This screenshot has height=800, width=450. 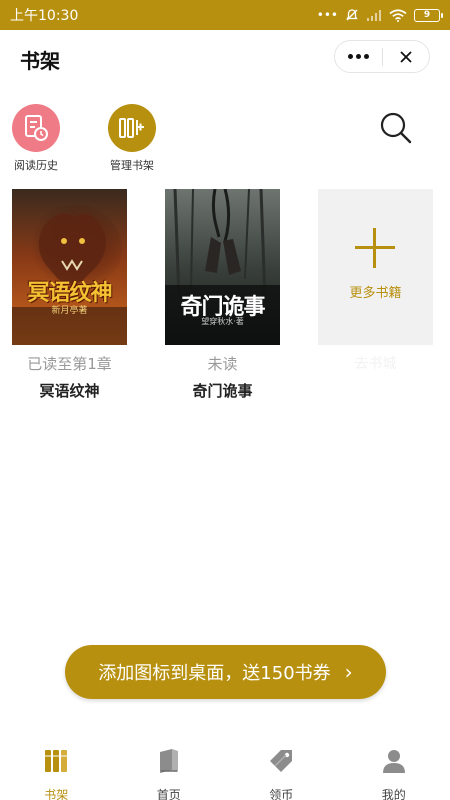 I want to click on history-doc-icon, so click(x=36, y=128).